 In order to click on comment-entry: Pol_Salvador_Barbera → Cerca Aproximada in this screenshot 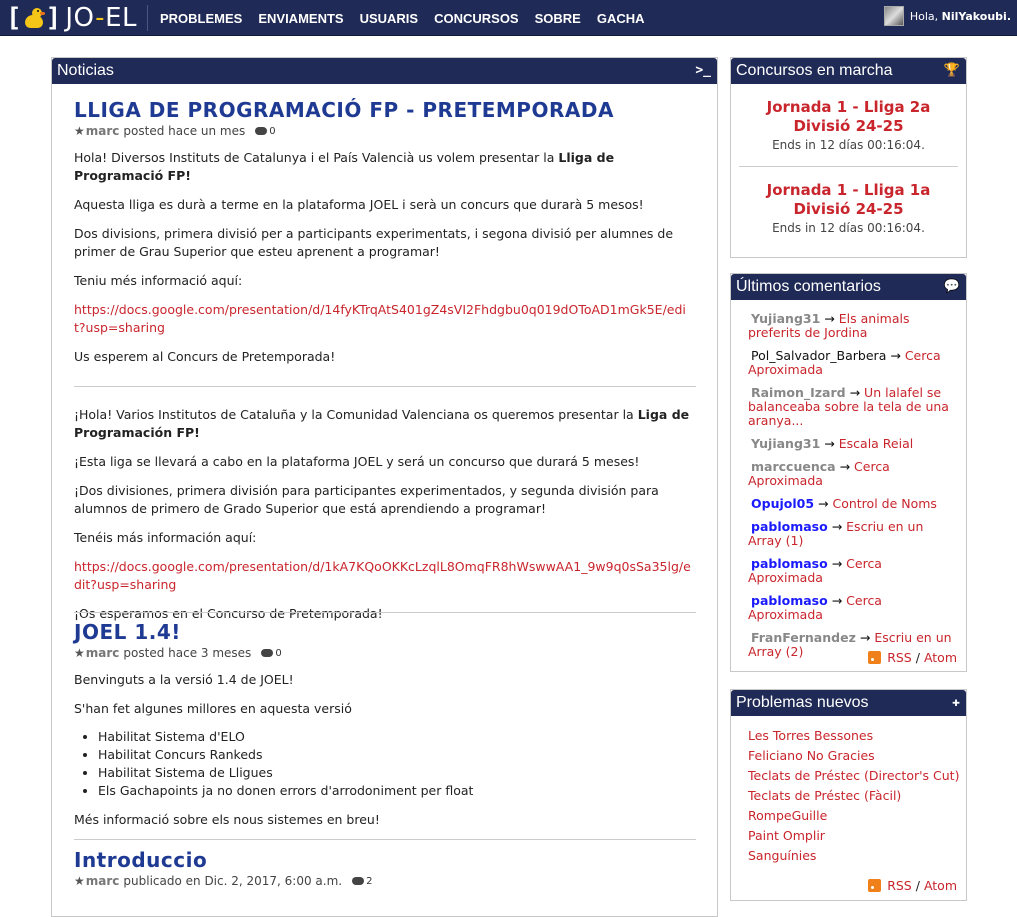, I will do `click(844, 362)`.